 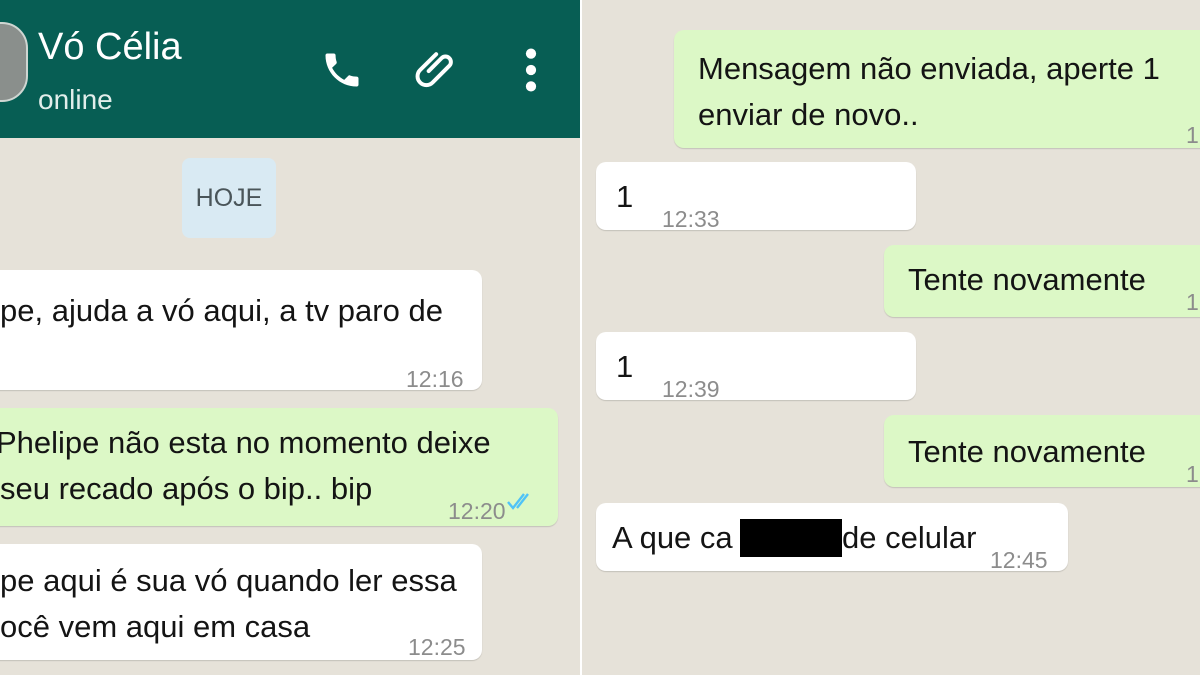 I want to click on message-text: ocê vem aqui em casa, so click(x=155, y=626).